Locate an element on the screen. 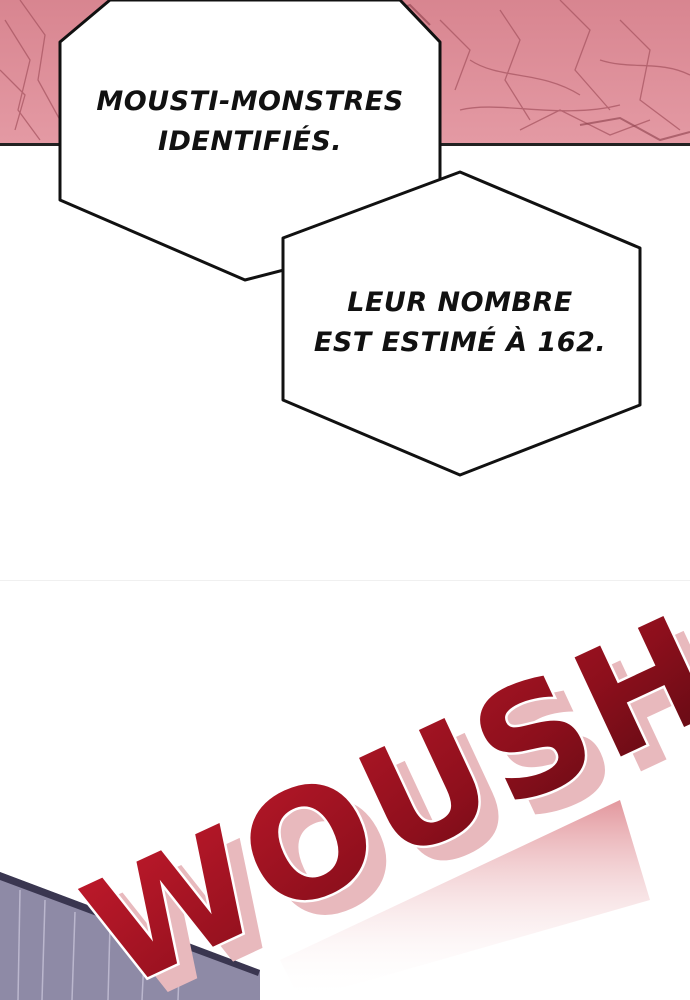 Image resolution: width=690 pixels, height=1000 pixels. speech-bubble-2-text: LEUR NOMBRE EST ESTIMÉ À 162. is located at coordinates (460, 323).